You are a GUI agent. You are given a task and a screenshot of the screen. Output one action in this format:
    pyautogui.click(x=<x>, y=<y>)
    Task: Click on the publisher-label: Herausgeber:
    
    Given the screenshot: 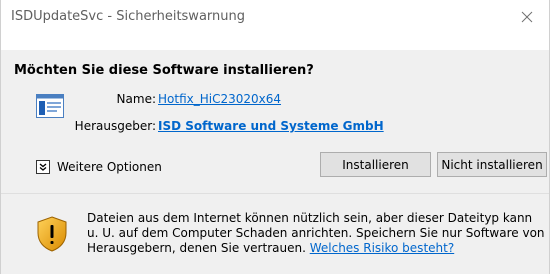 What is the action you would take?
    pyautogui.click(x=115, y=126)
    